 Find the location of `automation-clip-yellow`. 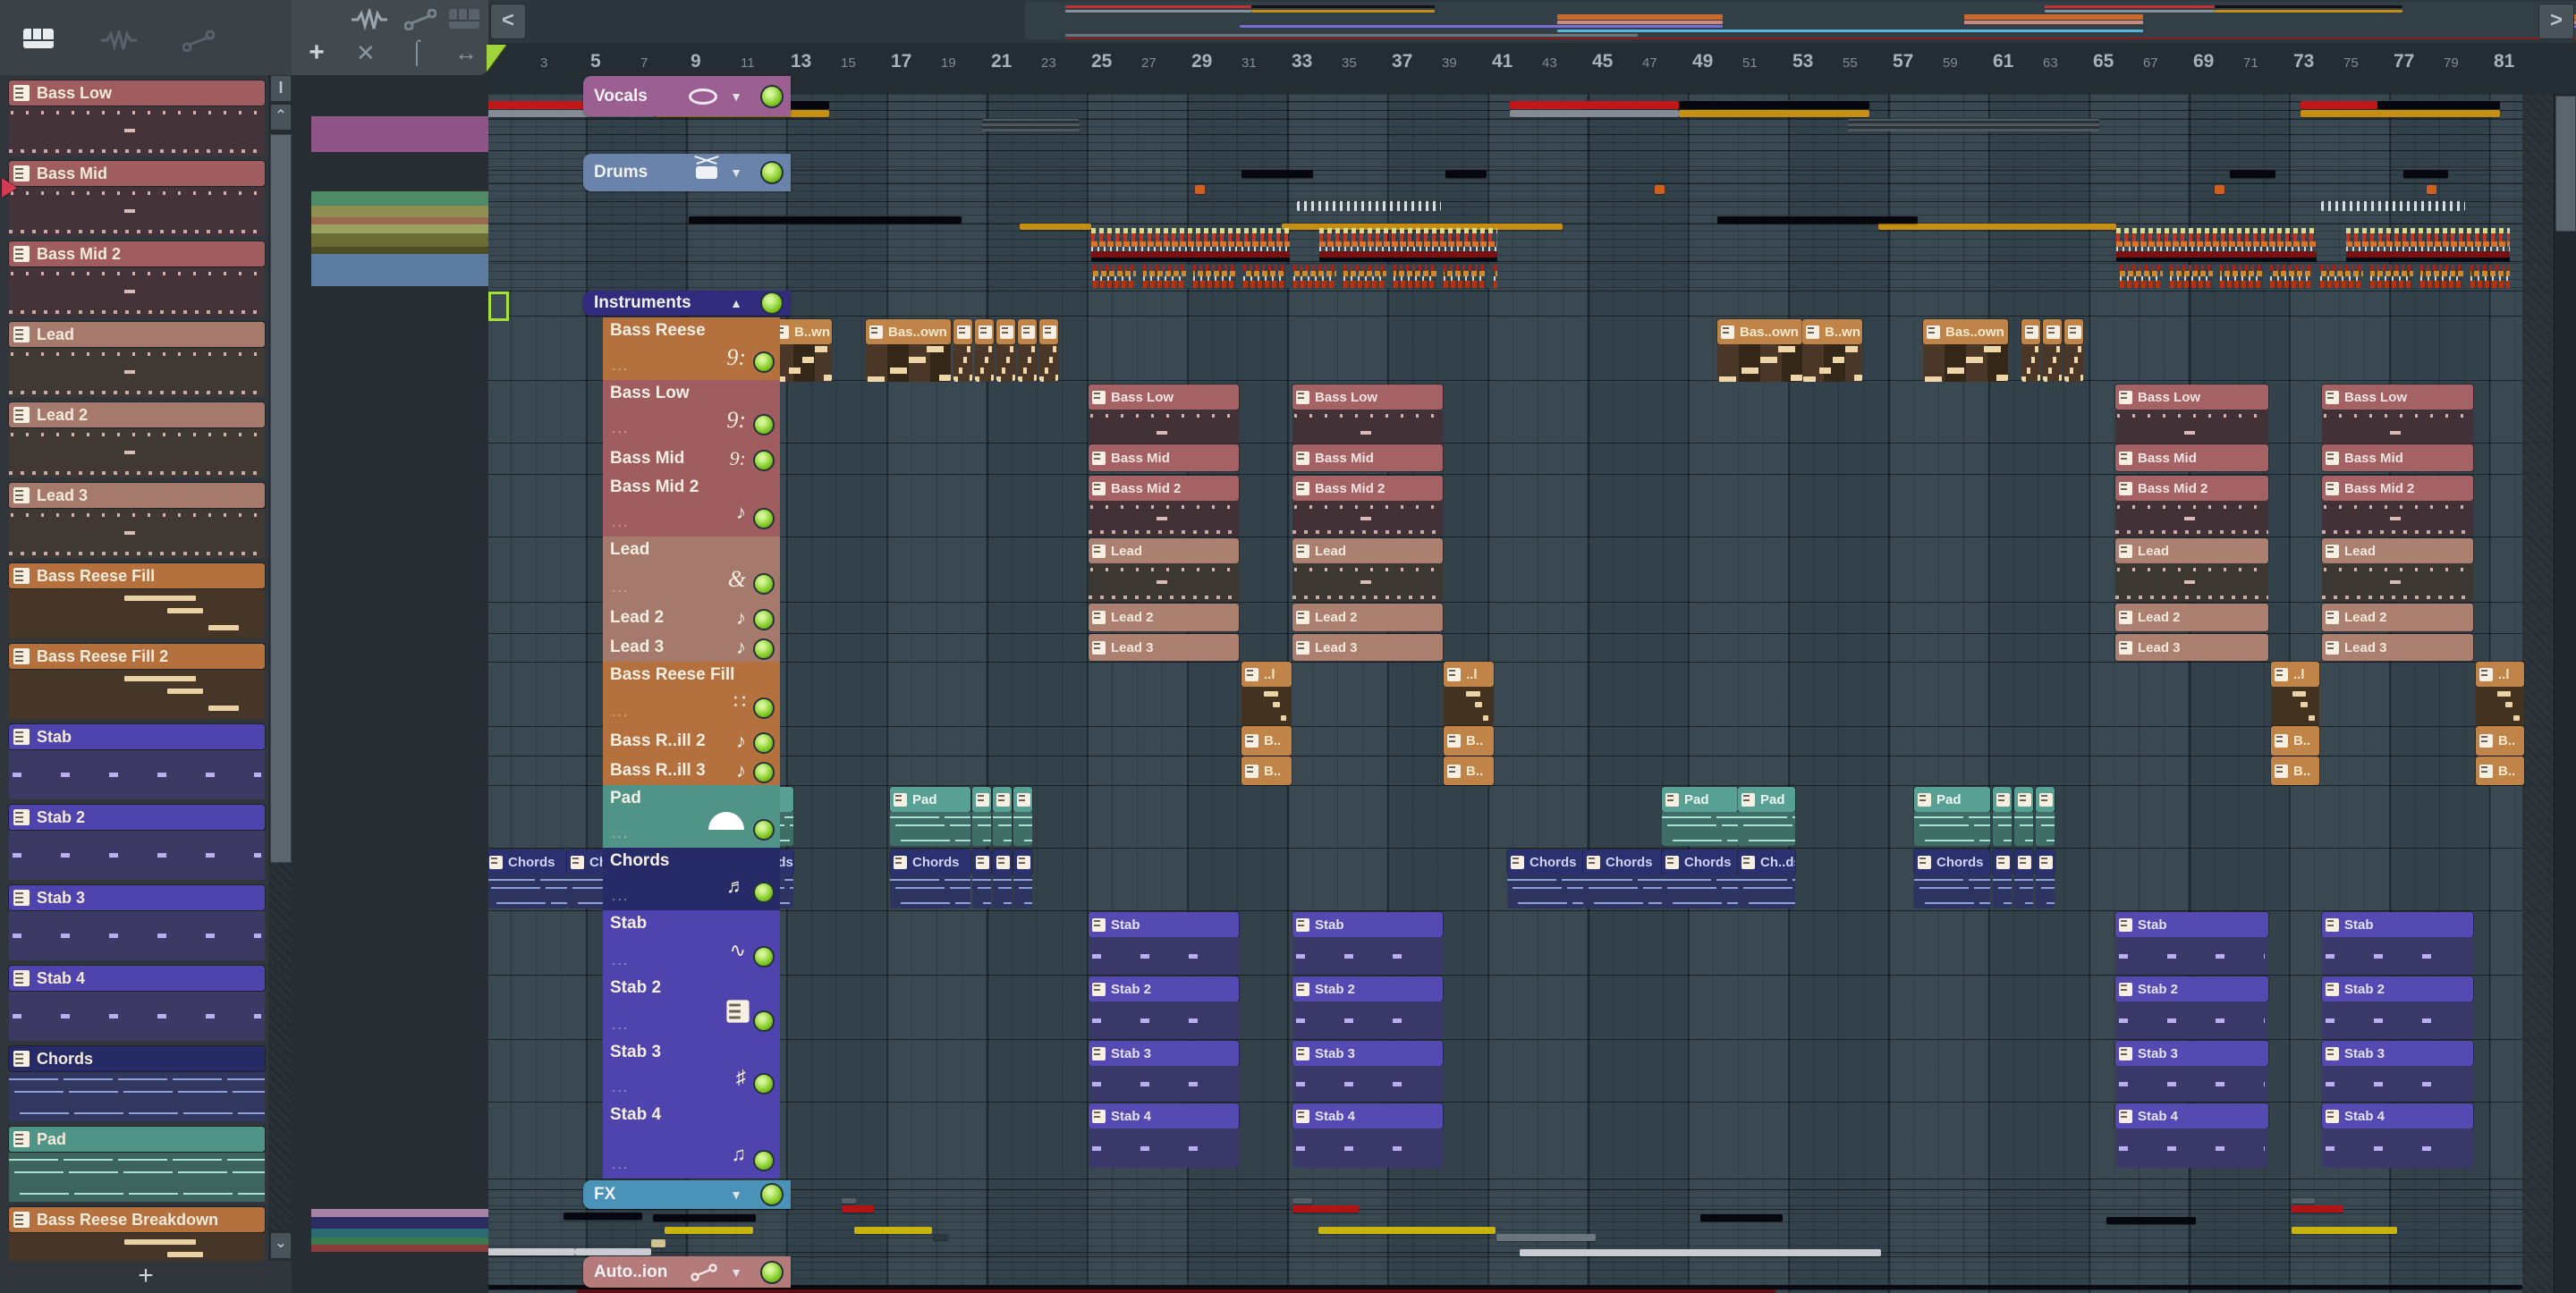

automation-clip-yellow is located at coordinates (893, 1231).